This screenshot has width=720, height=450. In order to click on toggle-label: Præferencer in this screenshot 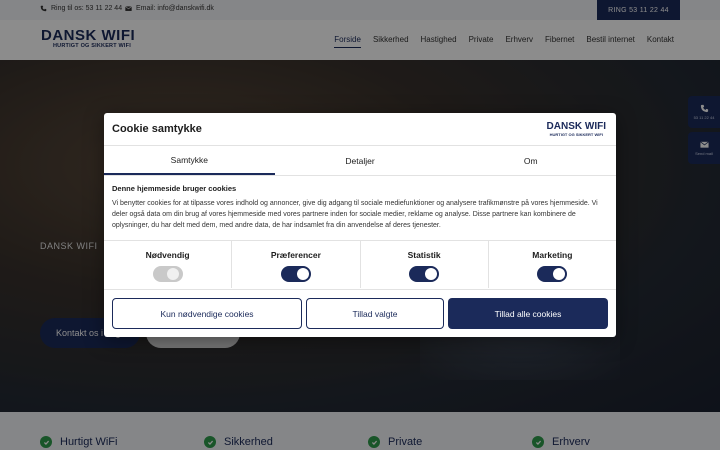, I will do `click(295, 255)`.